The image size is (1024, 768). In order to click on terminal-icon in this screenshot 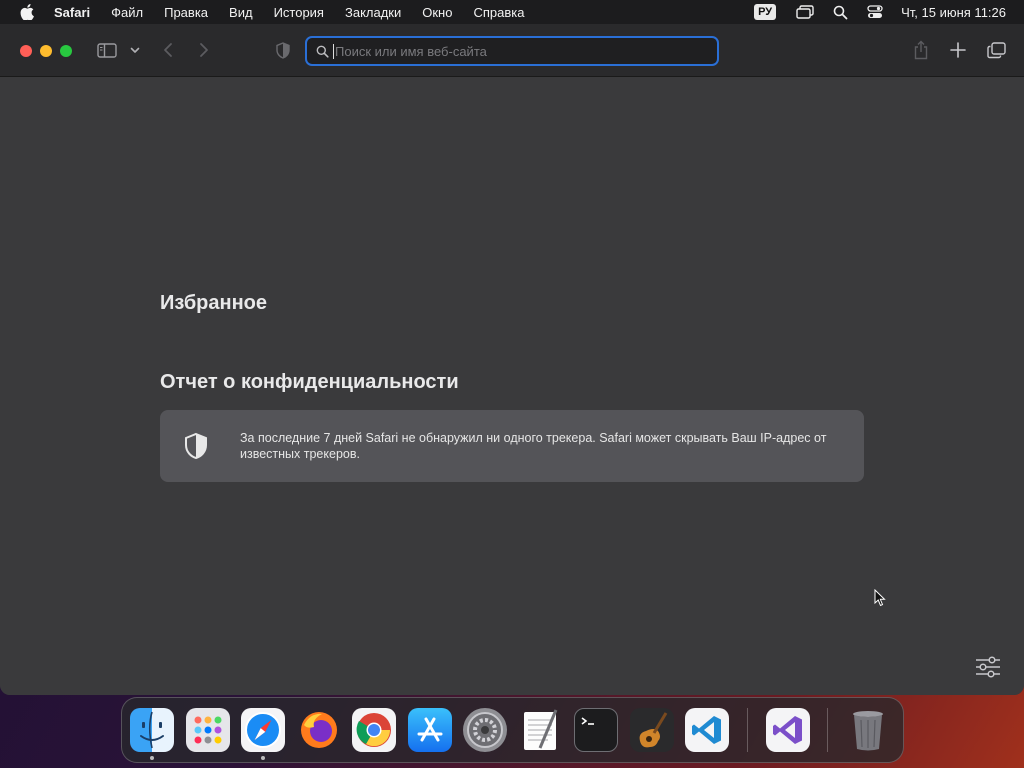, I will do `click(596, 730)`.